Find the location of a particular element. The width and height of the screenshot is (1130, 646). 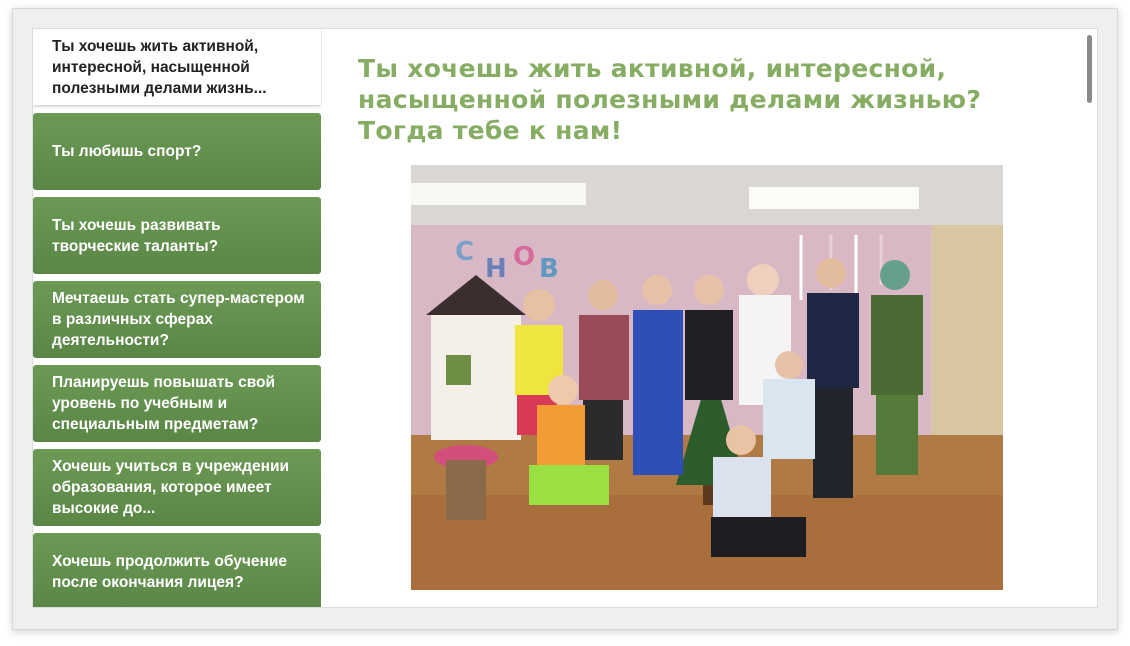

svg-text: В is located at coordinates (549, 269).